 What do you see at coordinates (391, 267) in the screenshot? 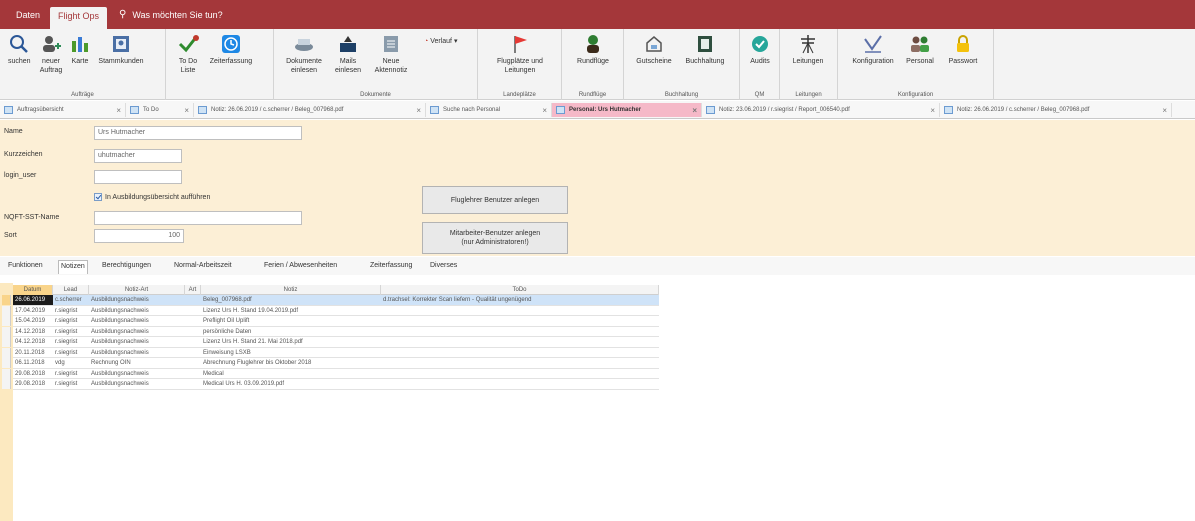
I see `tab-zeiterfassung: Zeiterfassung` at bounding box center [391, 267].